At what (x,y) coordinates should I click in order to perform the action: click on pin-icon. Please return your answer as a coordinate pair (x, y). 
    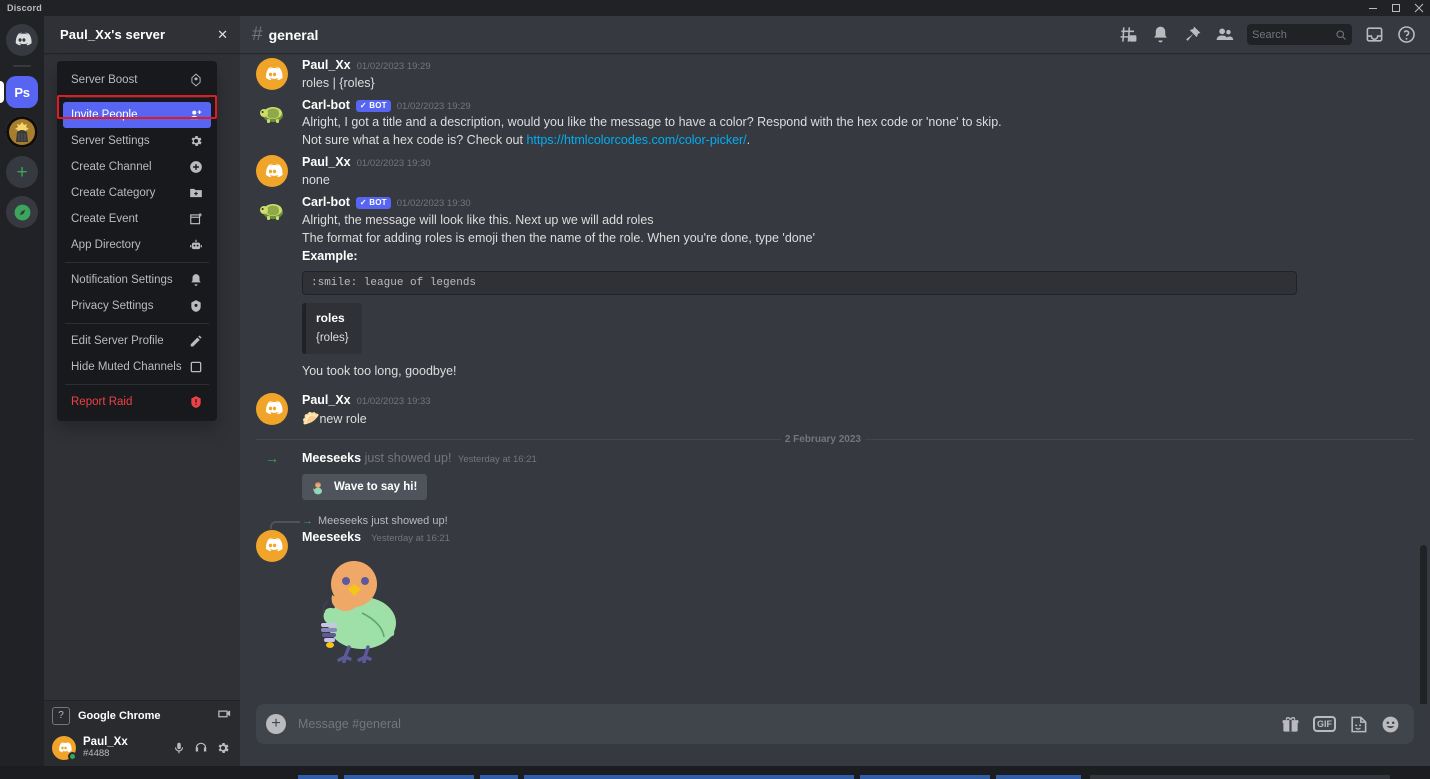
    Looking at the image, I should click on (1192, 34).